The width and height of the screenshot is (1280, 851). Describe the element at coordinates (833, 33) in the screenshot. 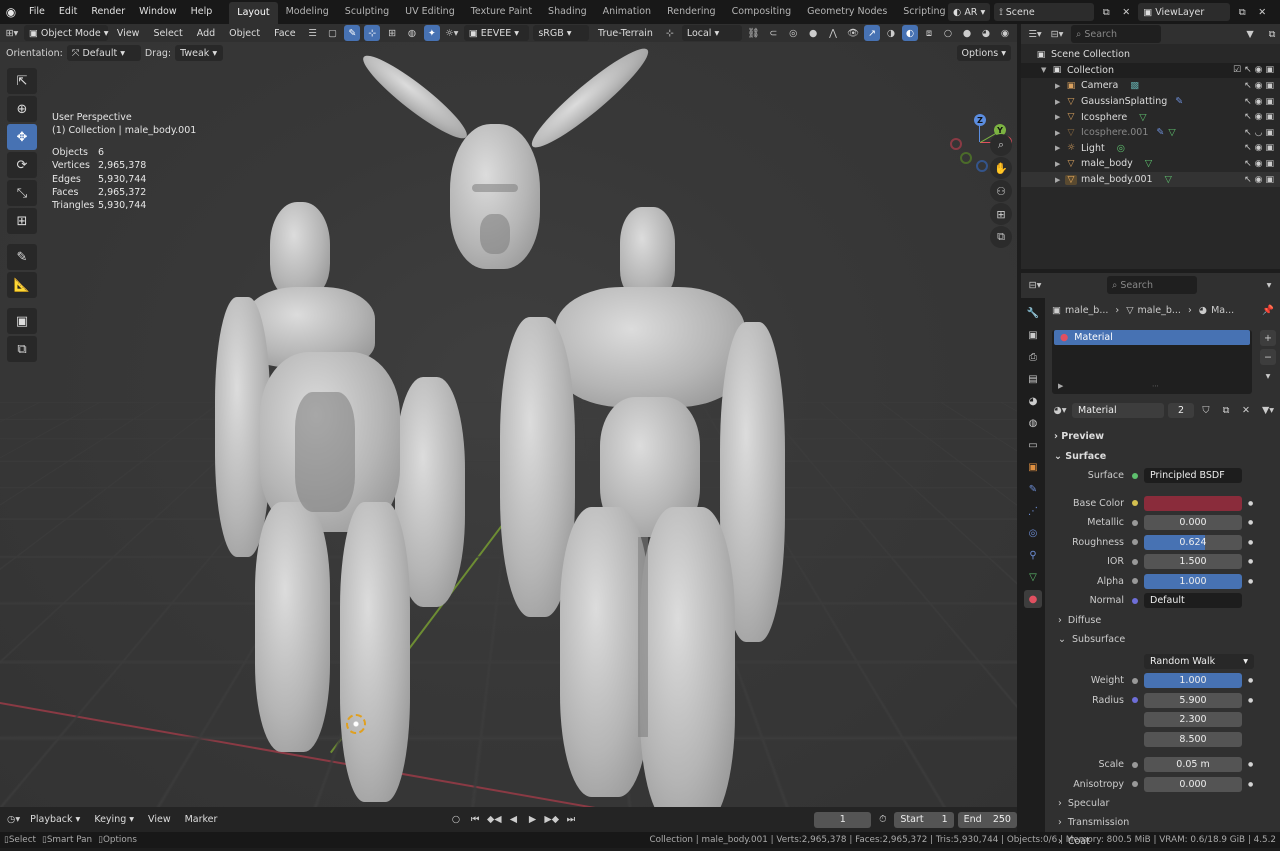

I see `falloff-icon: ⋀` at that location.